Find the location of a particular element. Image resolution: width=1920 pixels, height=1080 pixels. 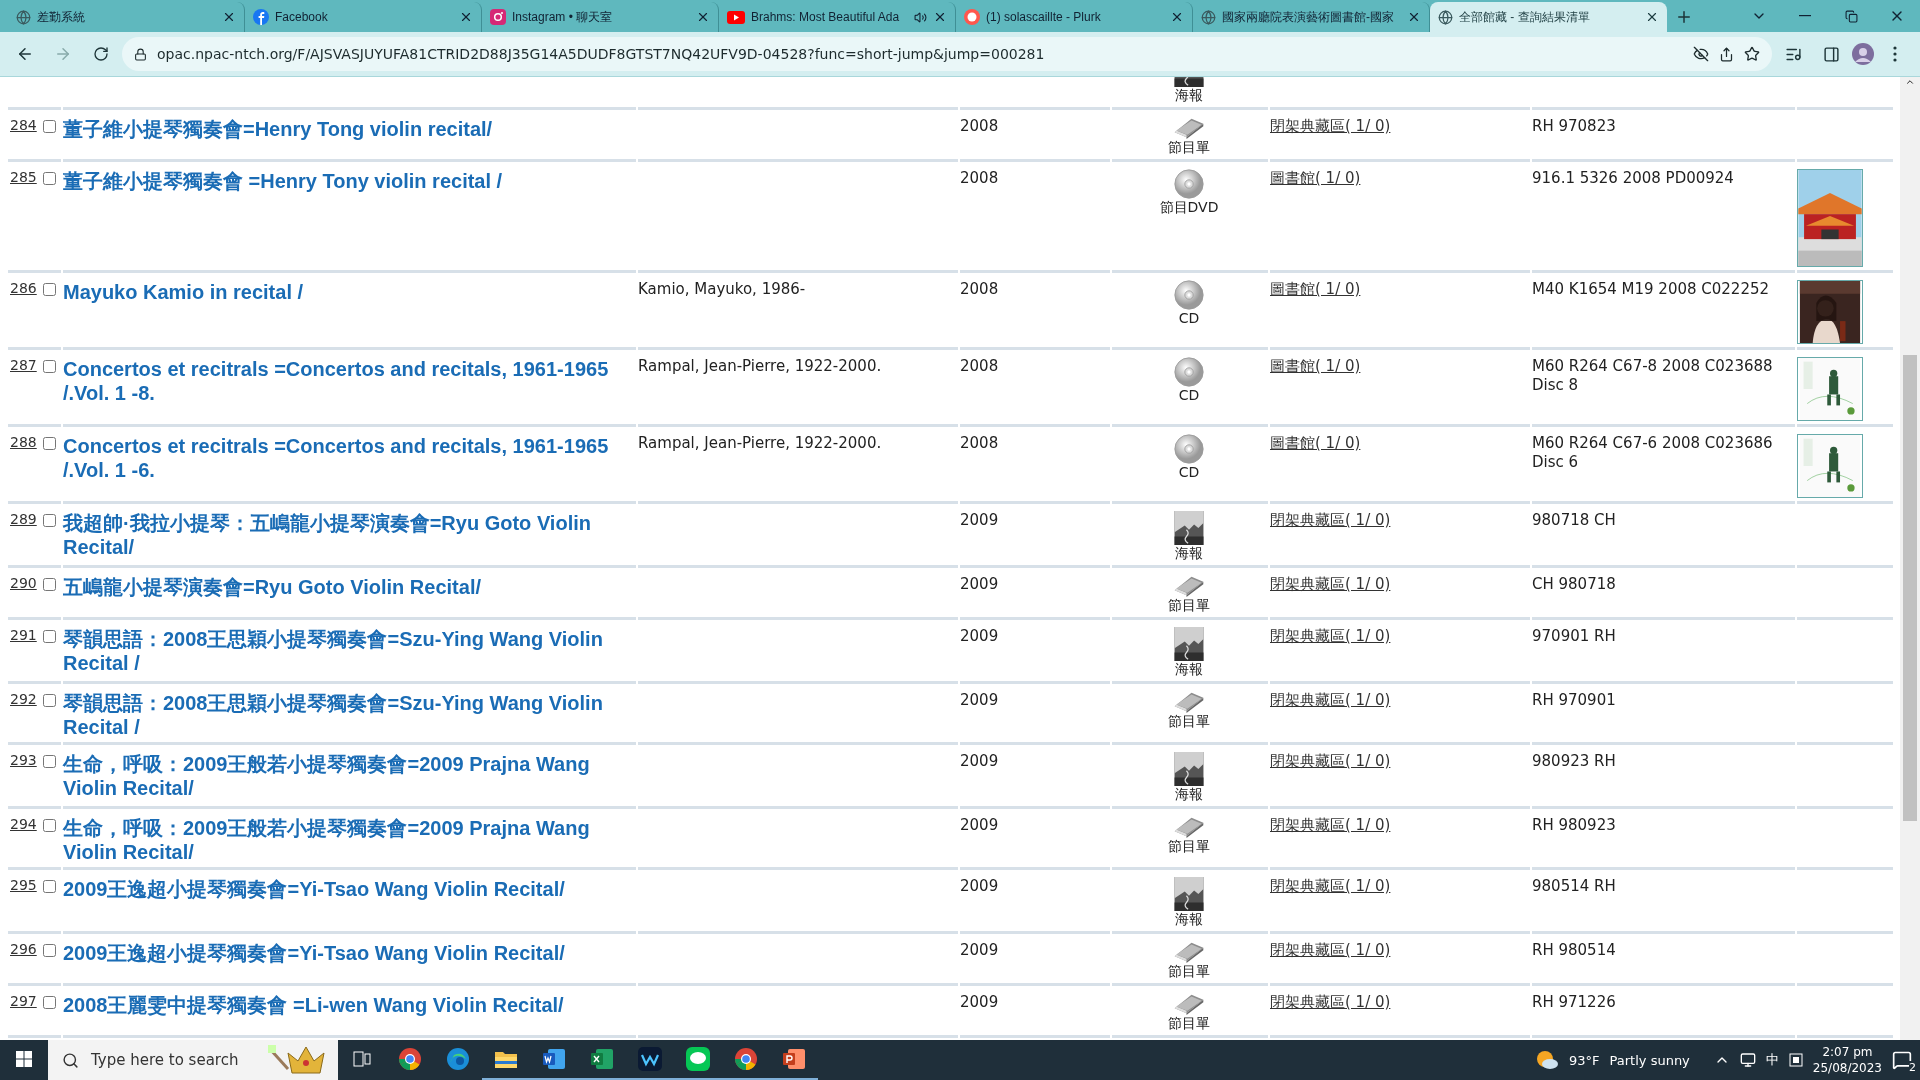

plus-icon is located at coordinates (1684, 17).